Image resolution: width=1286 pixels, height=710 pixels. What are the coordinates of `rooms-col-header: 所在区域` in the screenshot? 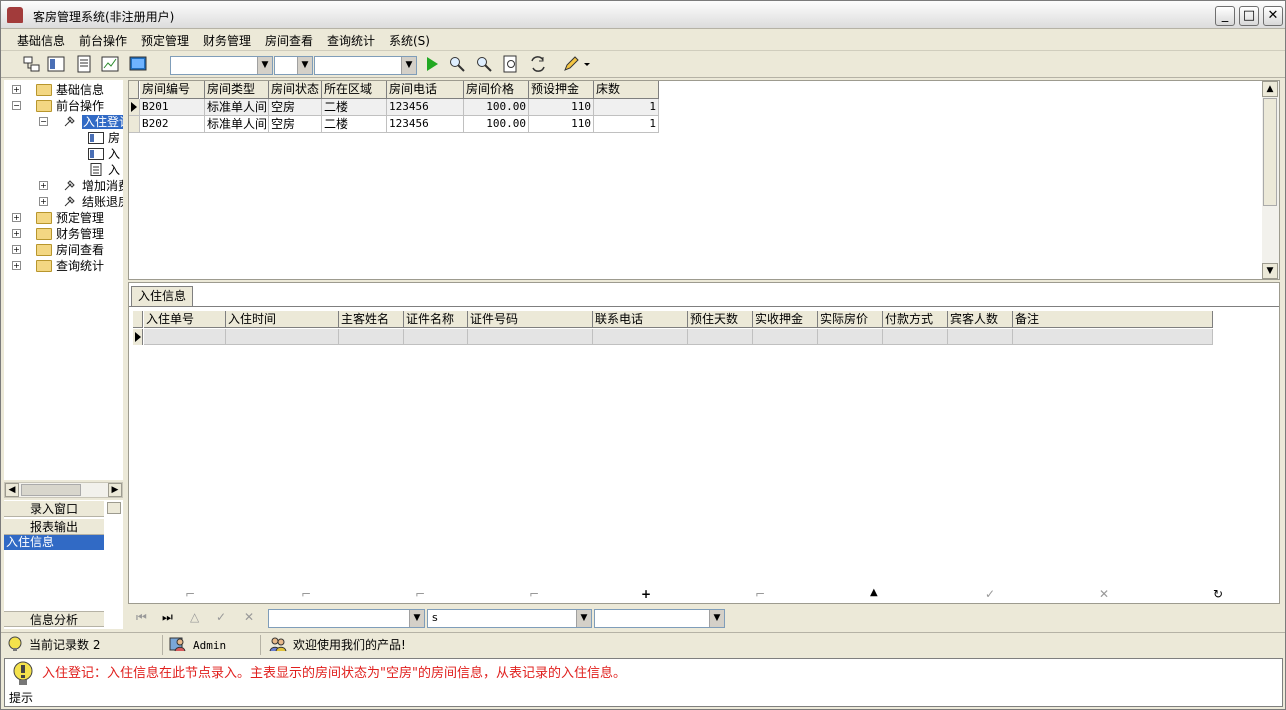 It's located at (354, 90).